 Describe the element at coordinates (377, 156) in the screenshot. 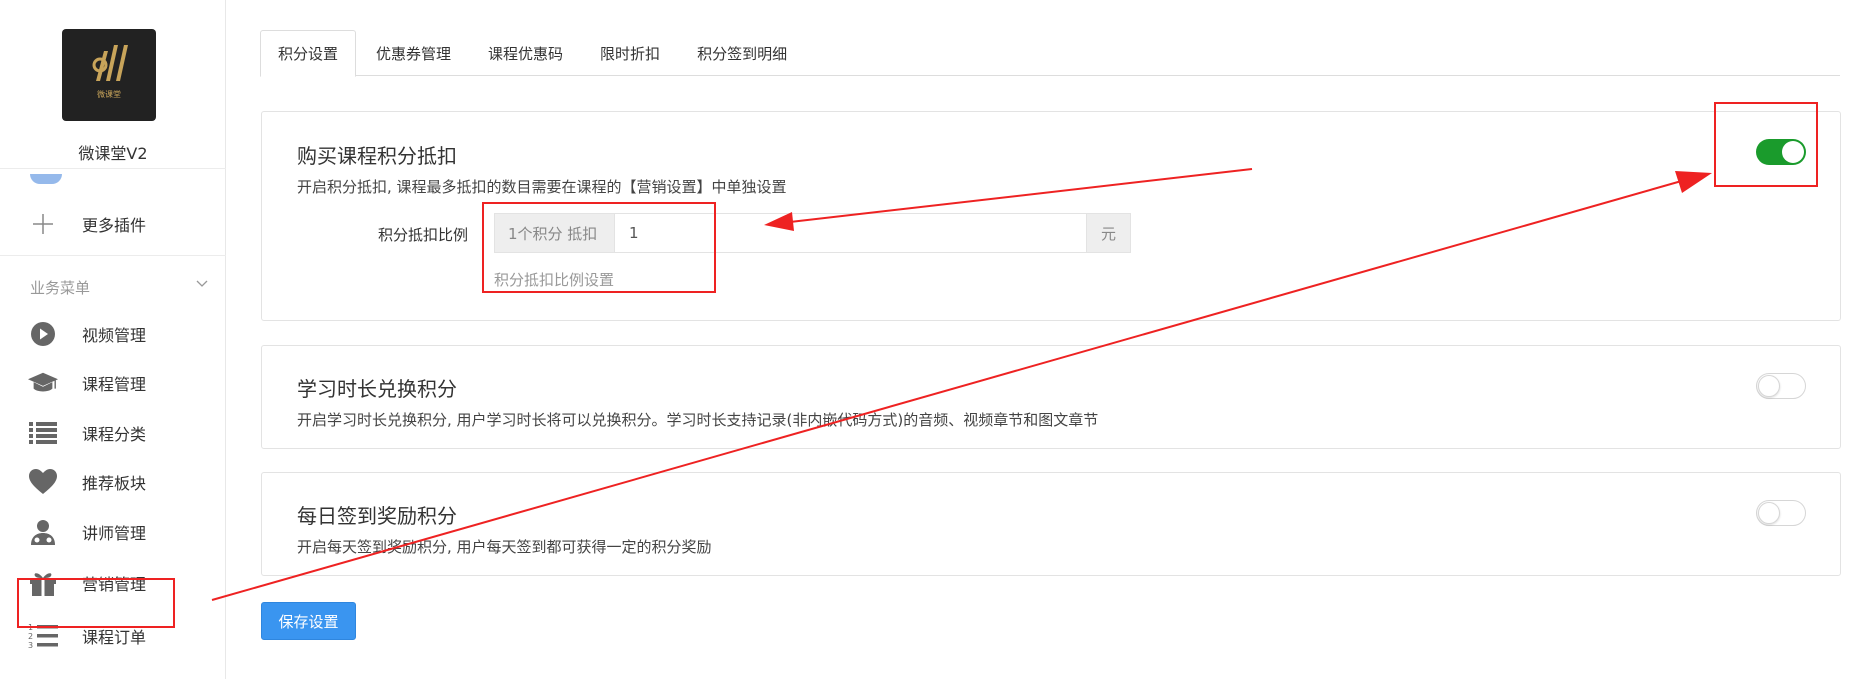

I see `panel-title: 购买课程积分抵扣` at that location.